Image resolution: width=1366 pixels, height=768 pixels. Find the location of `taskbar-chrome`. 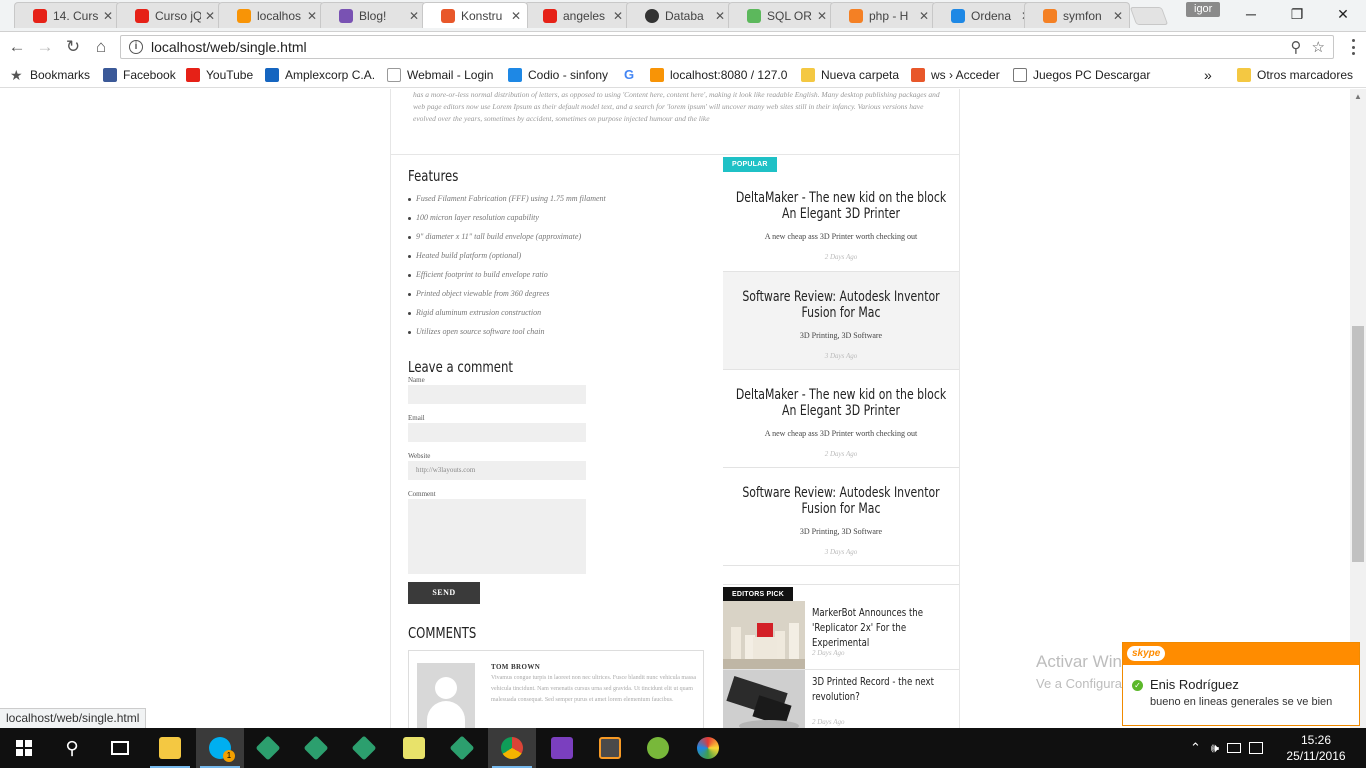

taskbar-chrome is located at coordinates (512, 748).